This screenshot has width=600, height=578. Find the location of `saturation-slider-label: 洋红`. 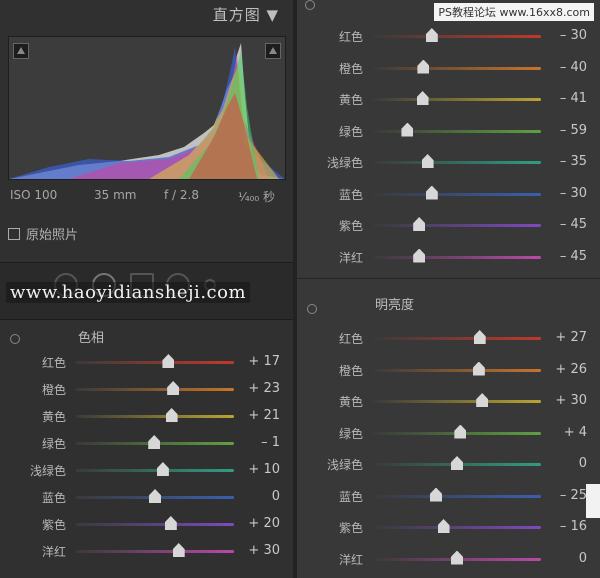

saturation-slider-label: 洋红 is located at coordinates (350, 257).